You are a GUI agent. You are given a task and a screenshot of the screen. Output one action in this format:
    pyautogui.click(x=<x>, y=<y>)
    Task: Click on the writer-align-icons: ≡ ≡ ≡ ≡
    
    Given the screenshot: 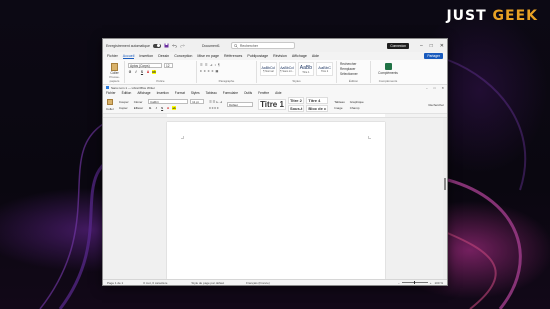 What is the action you would take?
    pyautogui.click(x=215, y=108)
    